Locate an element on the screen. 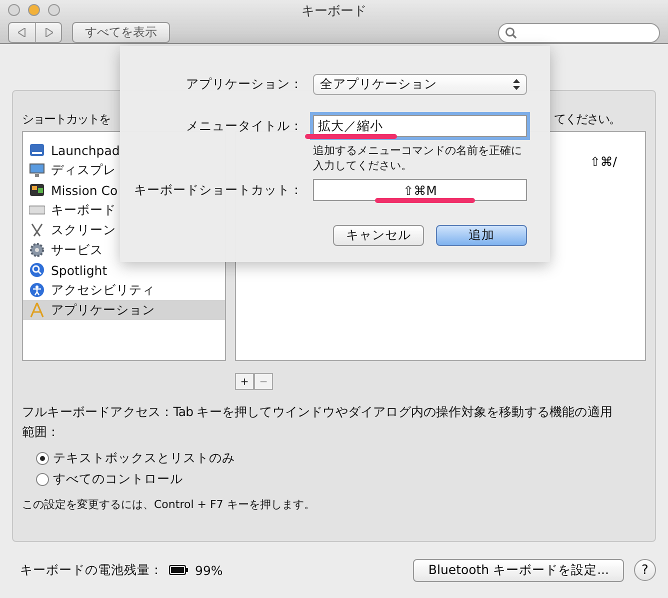 The width and height of the screenshot is (668, 598). application-label: アプリケーション： is located at coordinates (244, 84).